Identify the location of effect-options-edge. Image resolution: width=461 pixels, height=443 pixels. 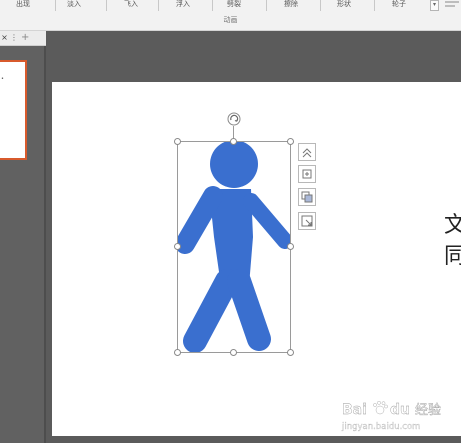
(452, 6).